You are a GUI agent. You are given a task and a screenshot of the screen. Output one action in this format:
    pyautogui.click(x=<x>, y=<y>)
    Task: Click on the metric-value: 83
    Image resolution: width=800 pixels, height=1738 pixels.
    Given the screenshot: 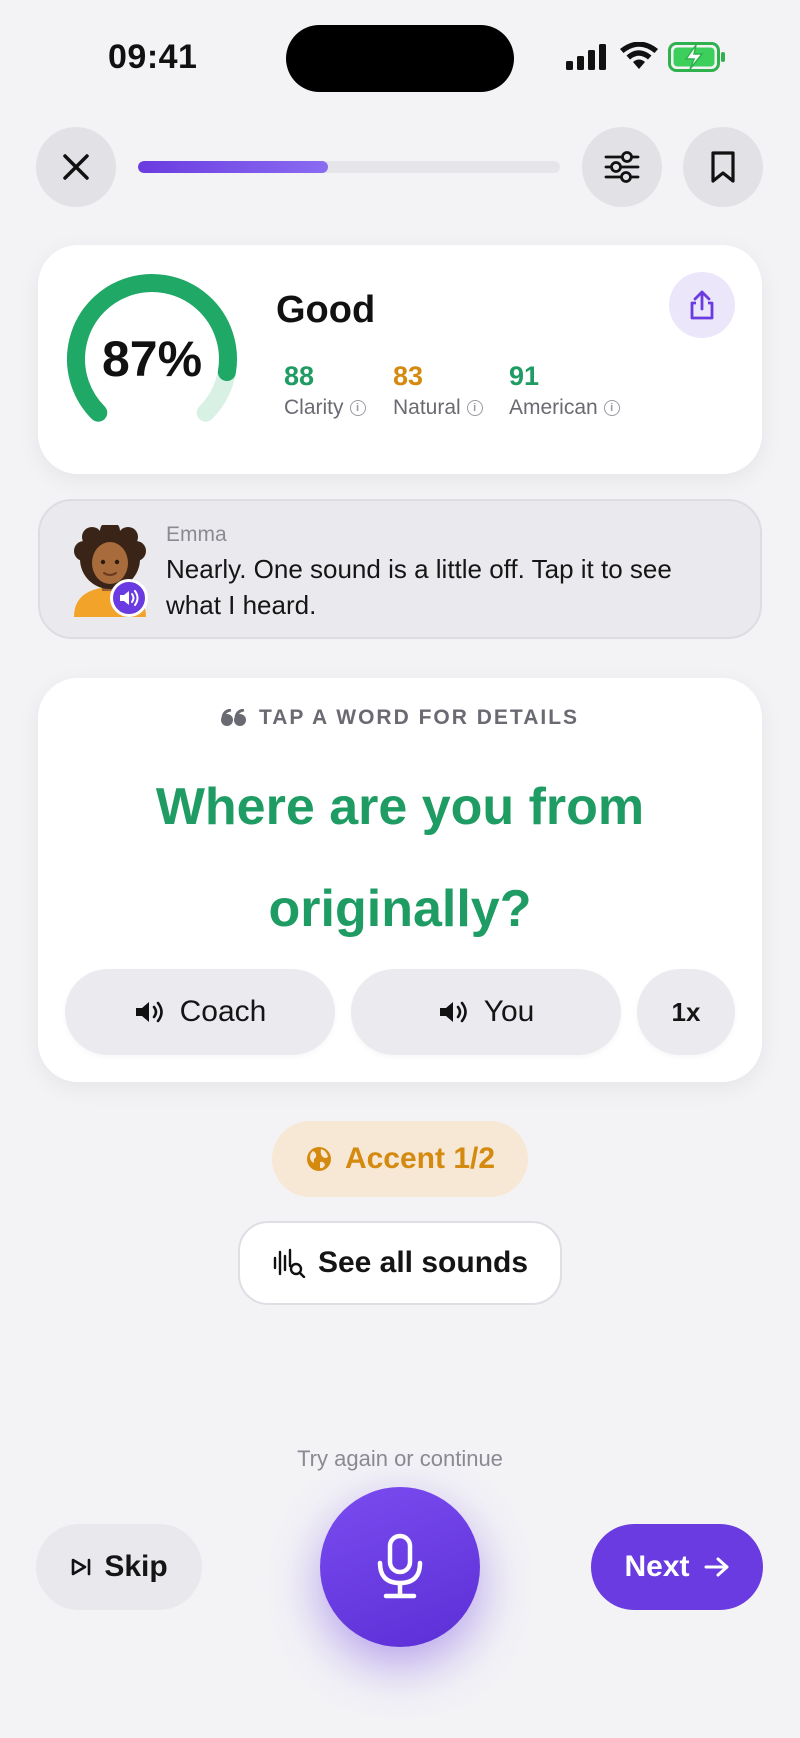 What is the action you would take?
    pyautogui.click(x=408, y=376)
    